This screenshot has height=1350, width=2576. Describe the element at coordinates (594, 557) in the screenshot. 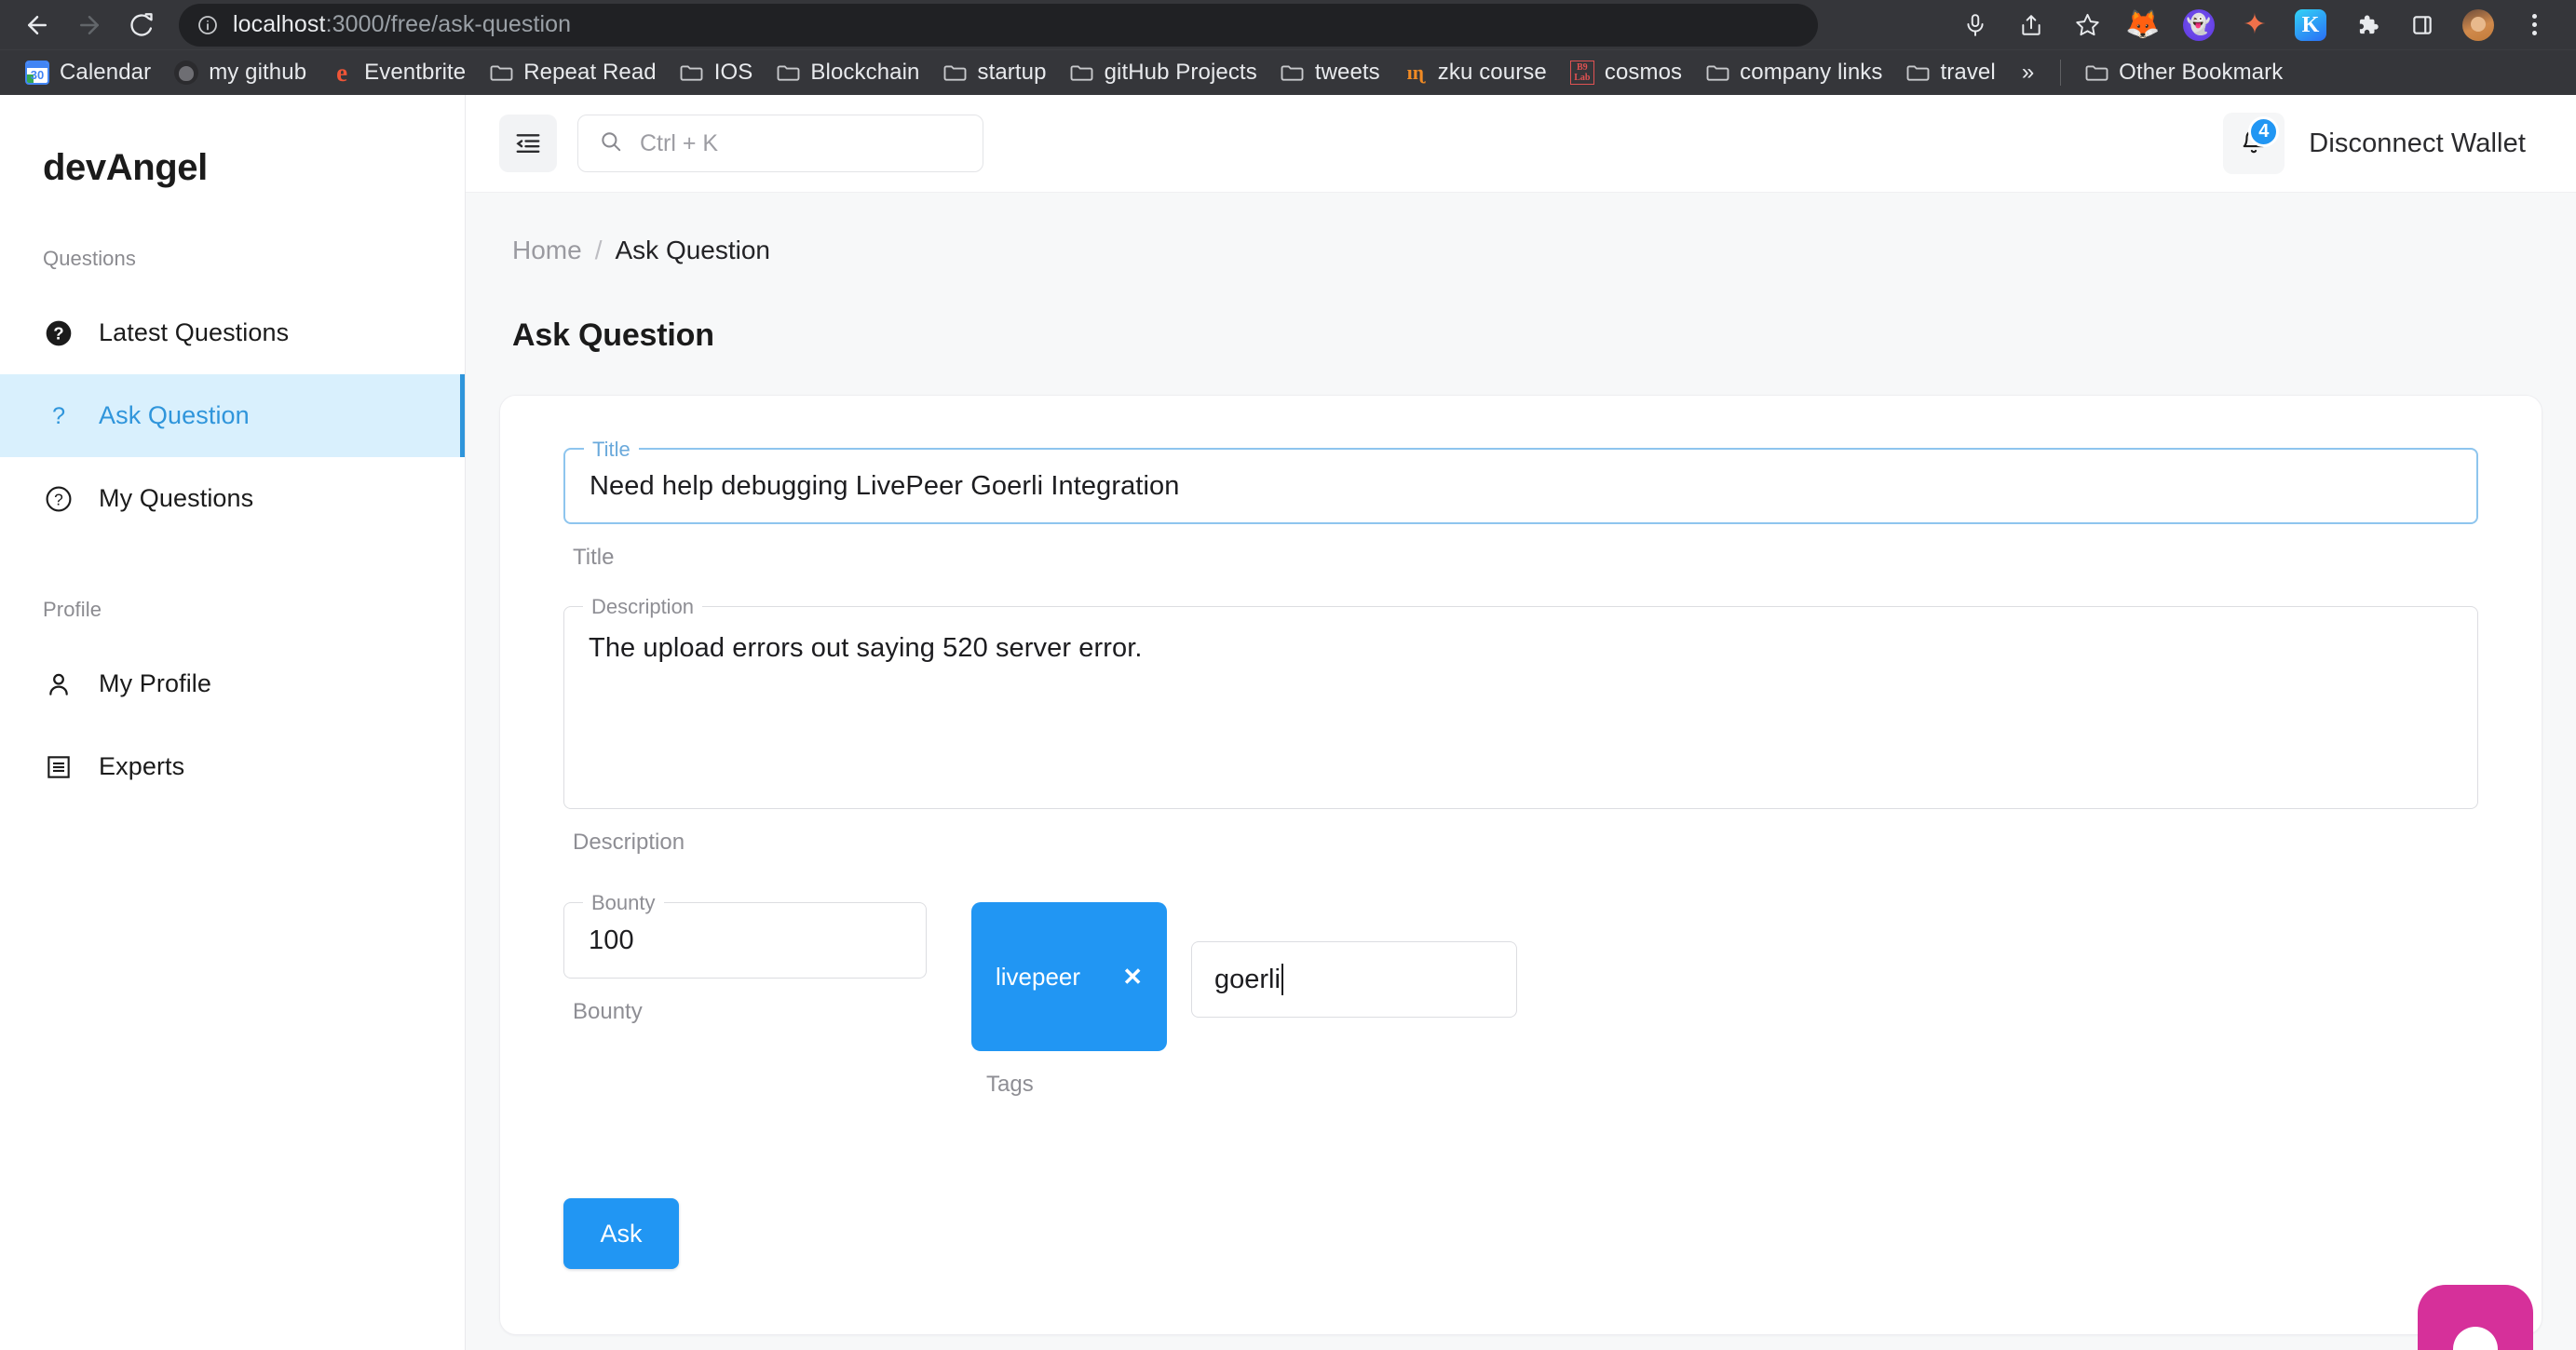

I see `title-helper-text: Title` at that location.